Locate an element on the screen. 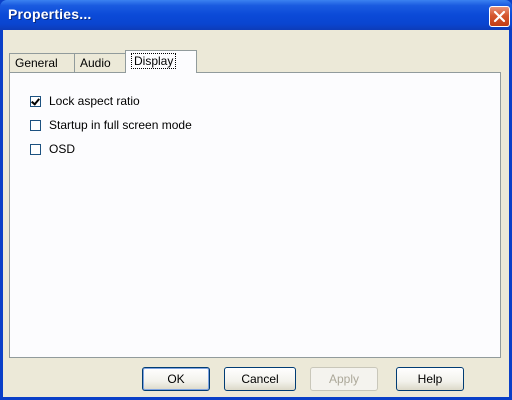  osd-option: OSD is located at coordinates (52, 149).